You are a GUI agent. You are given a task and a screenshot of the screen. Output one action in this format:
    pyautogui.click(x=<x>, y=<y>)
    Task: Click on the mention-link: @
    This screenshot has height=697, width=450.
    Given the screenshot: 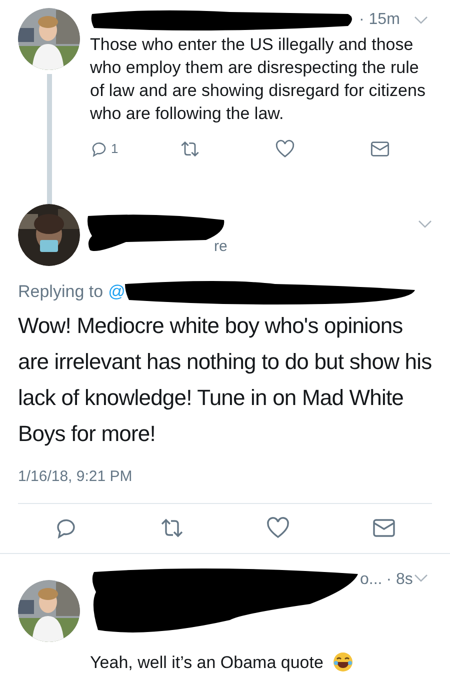 What is the action you would take?
    pyautogui.click(x=117, y=292)
    